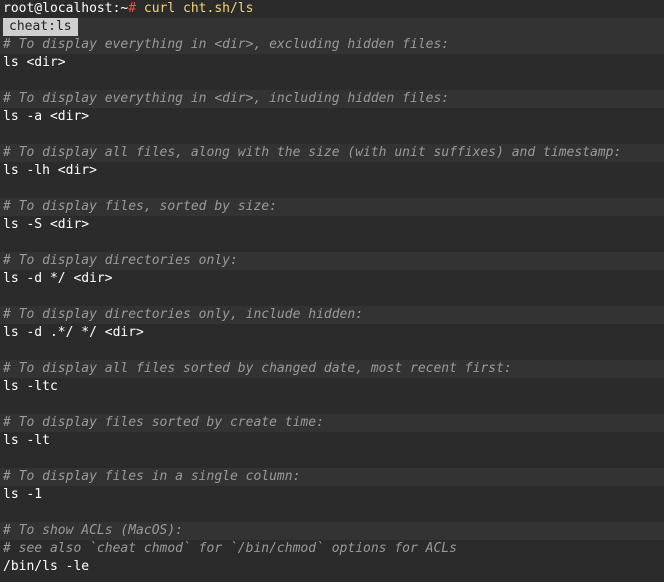 The height and width of the screenshot is (582, 664). I want to click on entry-comment: # To display directories only:, so click(332, 261).